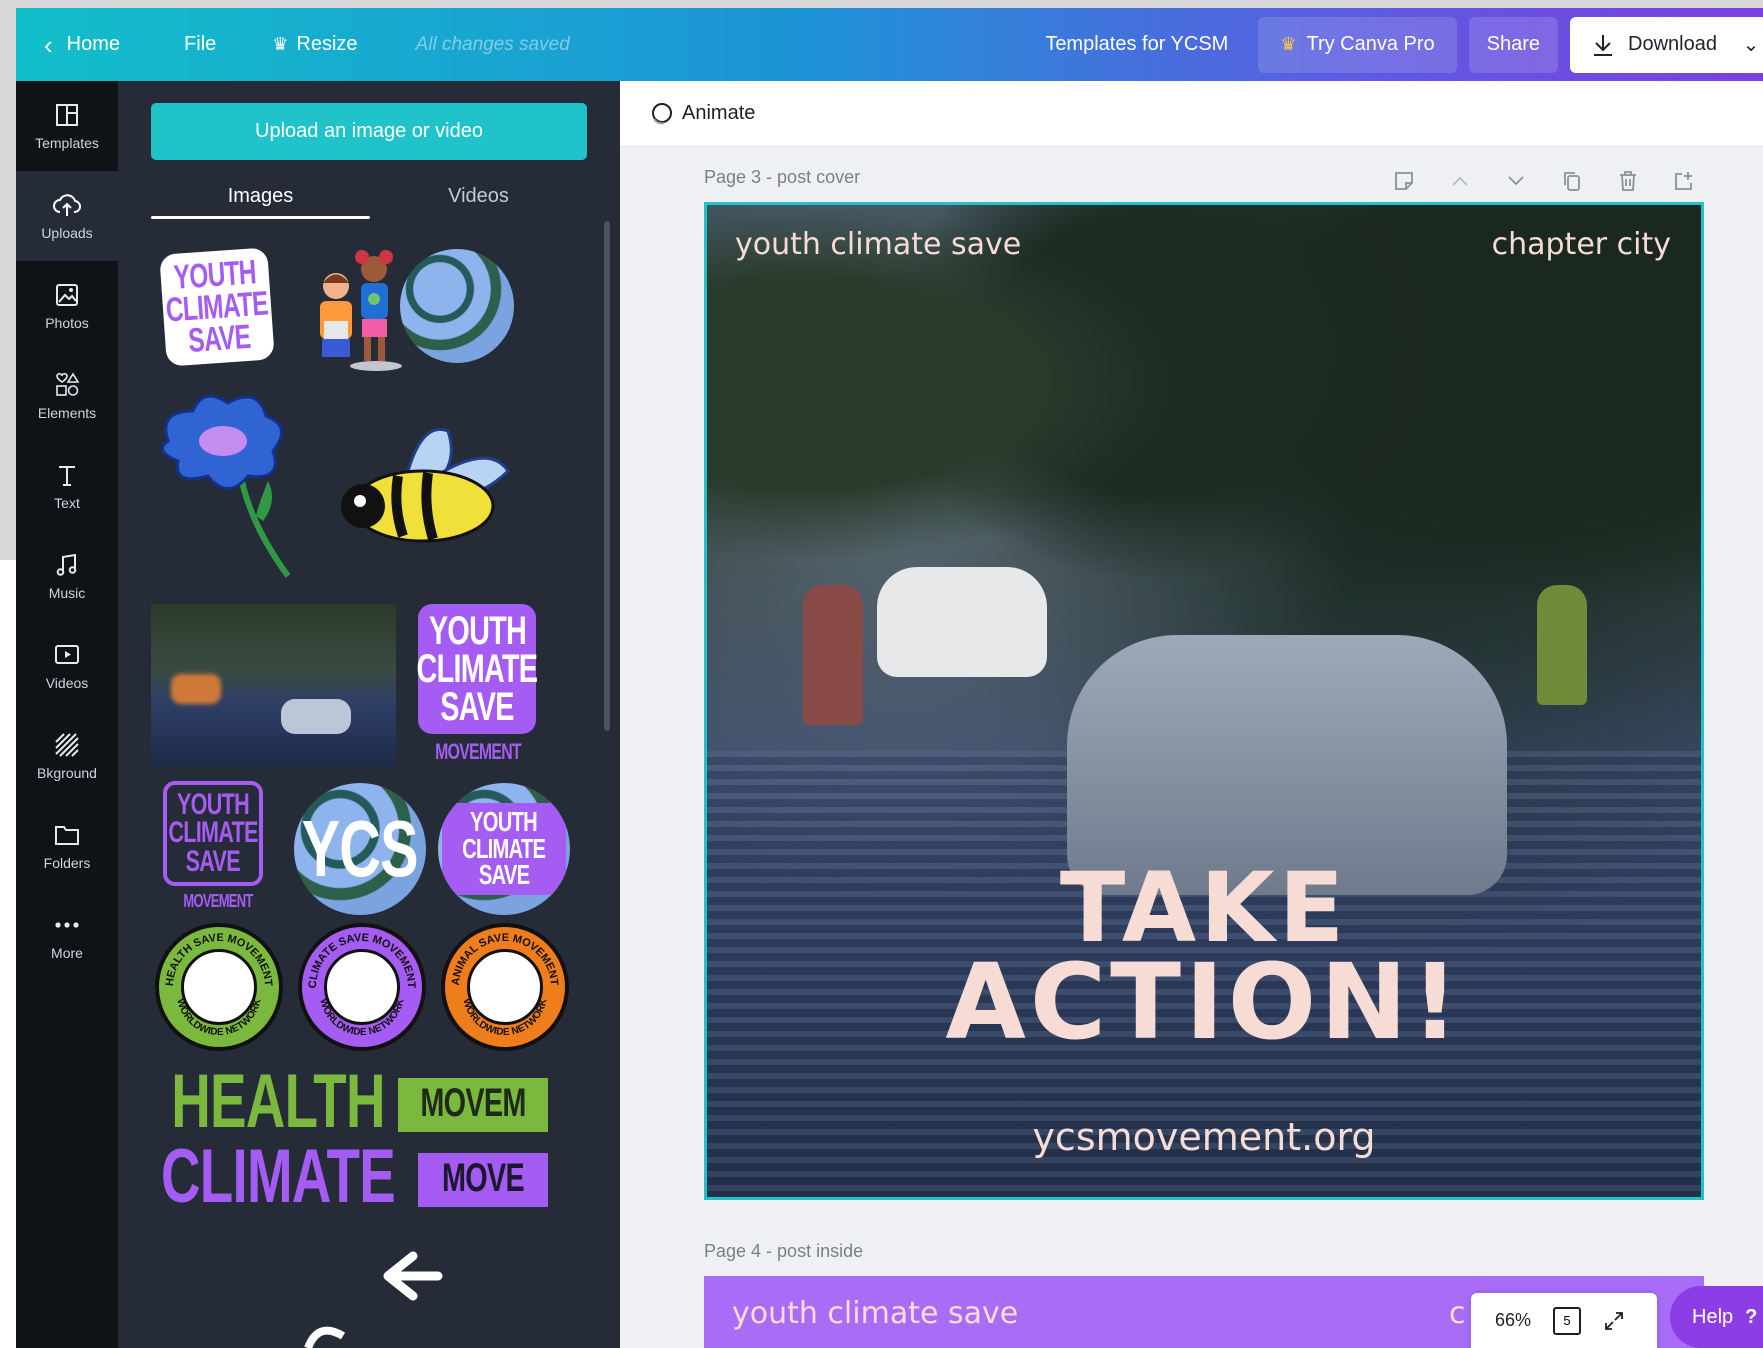 This screenshot has height=1348, width=1763. Describe the element at coordinates (1628, 181) in the screenshot. I see `delete-page-icon` at that location.